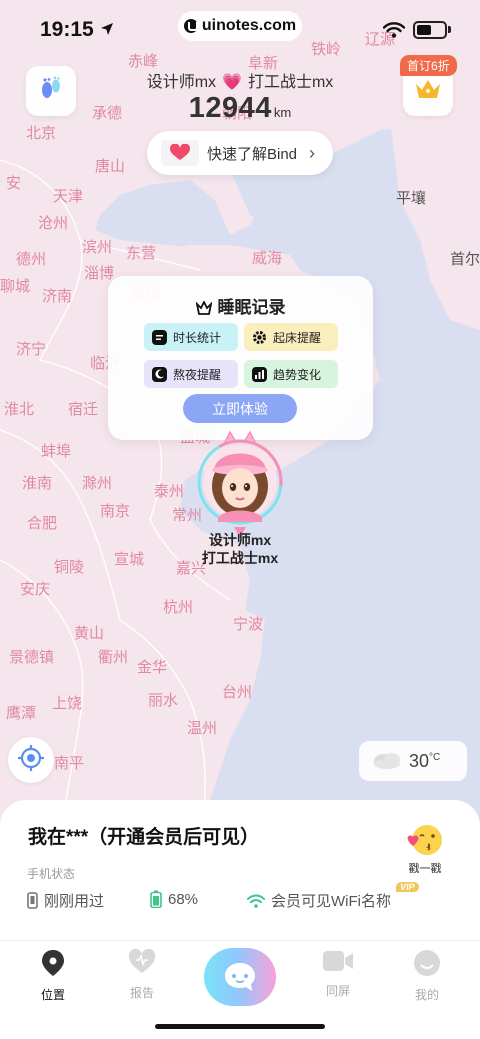 The image size is (480, 1039). I want to click on city-label: 宁波, so click(248, 624).